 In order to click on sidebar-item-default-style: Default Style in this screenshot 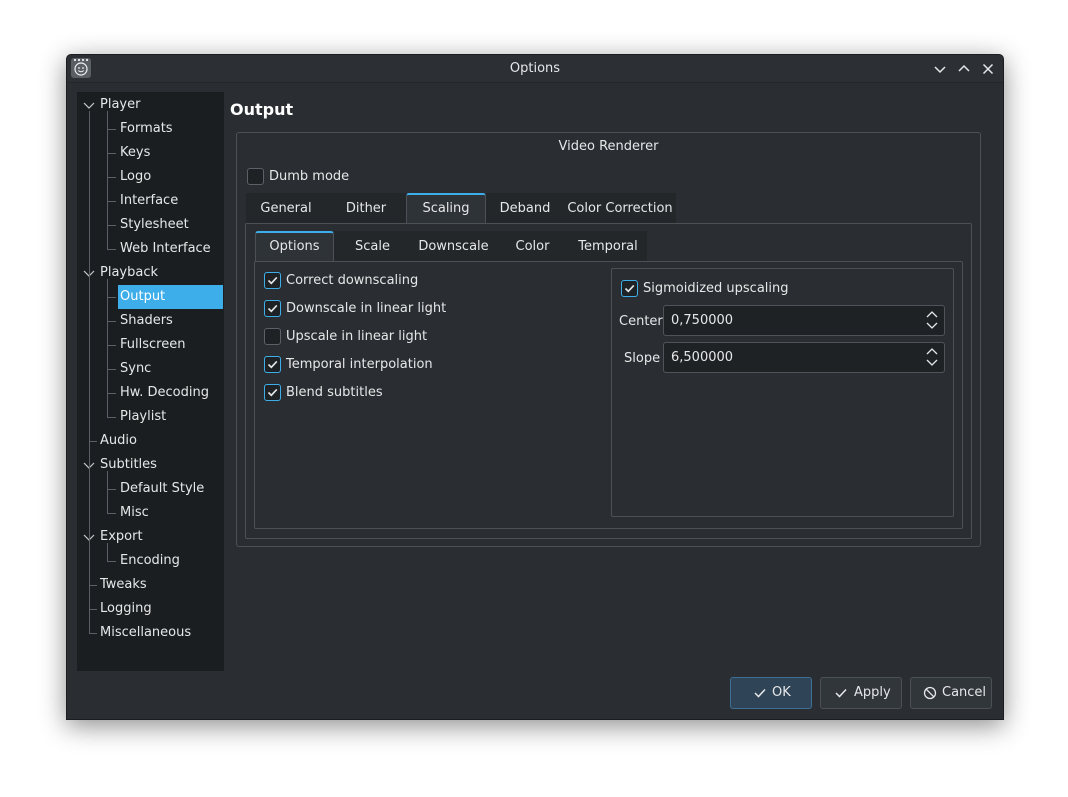, I will do `click(150, 489)`.